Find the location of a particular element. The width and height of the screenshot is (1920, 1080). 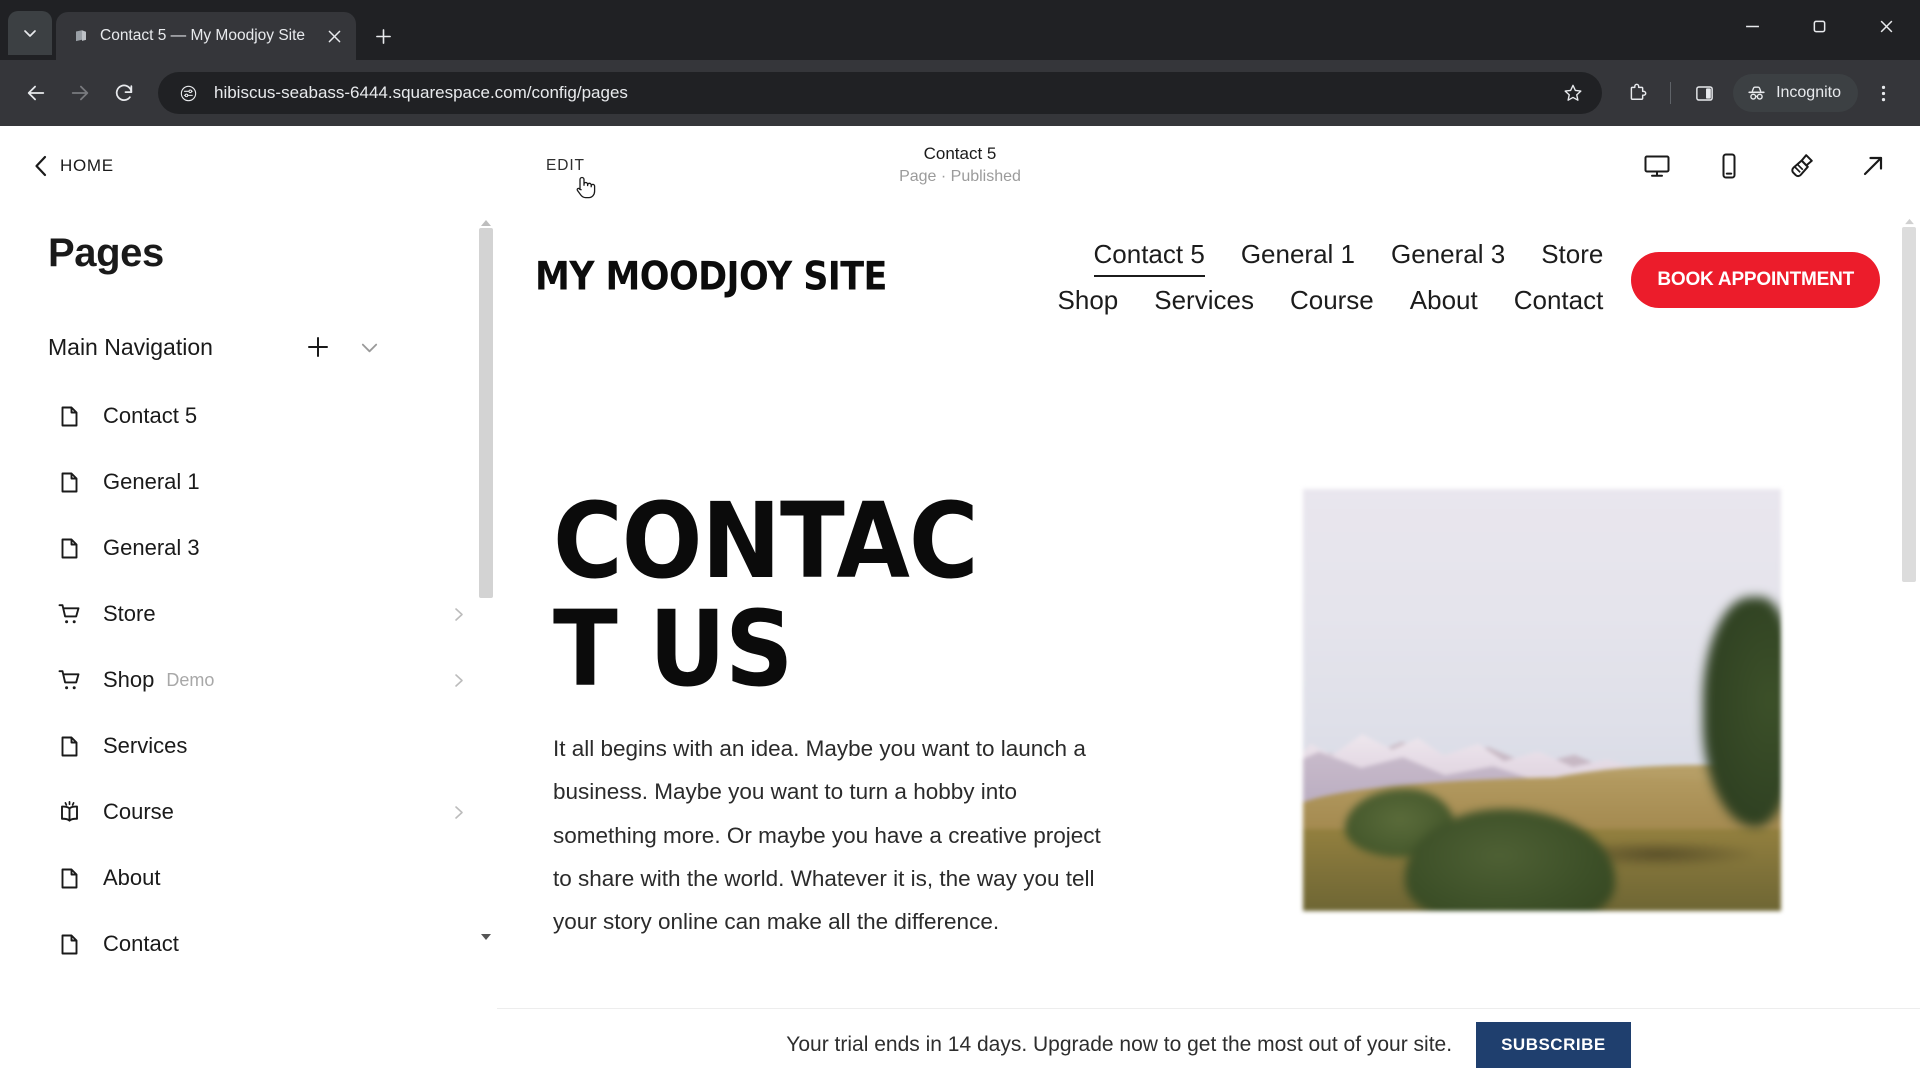

site-styles-button is located at coordinates (1801, 166).